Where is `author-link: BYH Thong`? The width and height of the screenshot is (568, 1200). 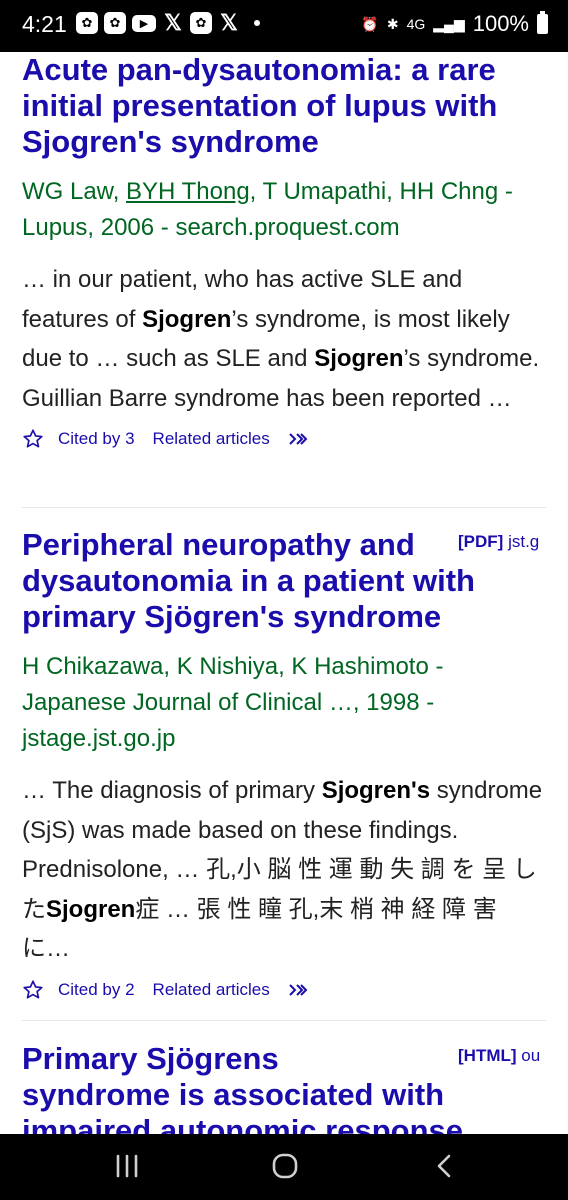 author-link: BYH Thong is located at coordinates (188, 191).